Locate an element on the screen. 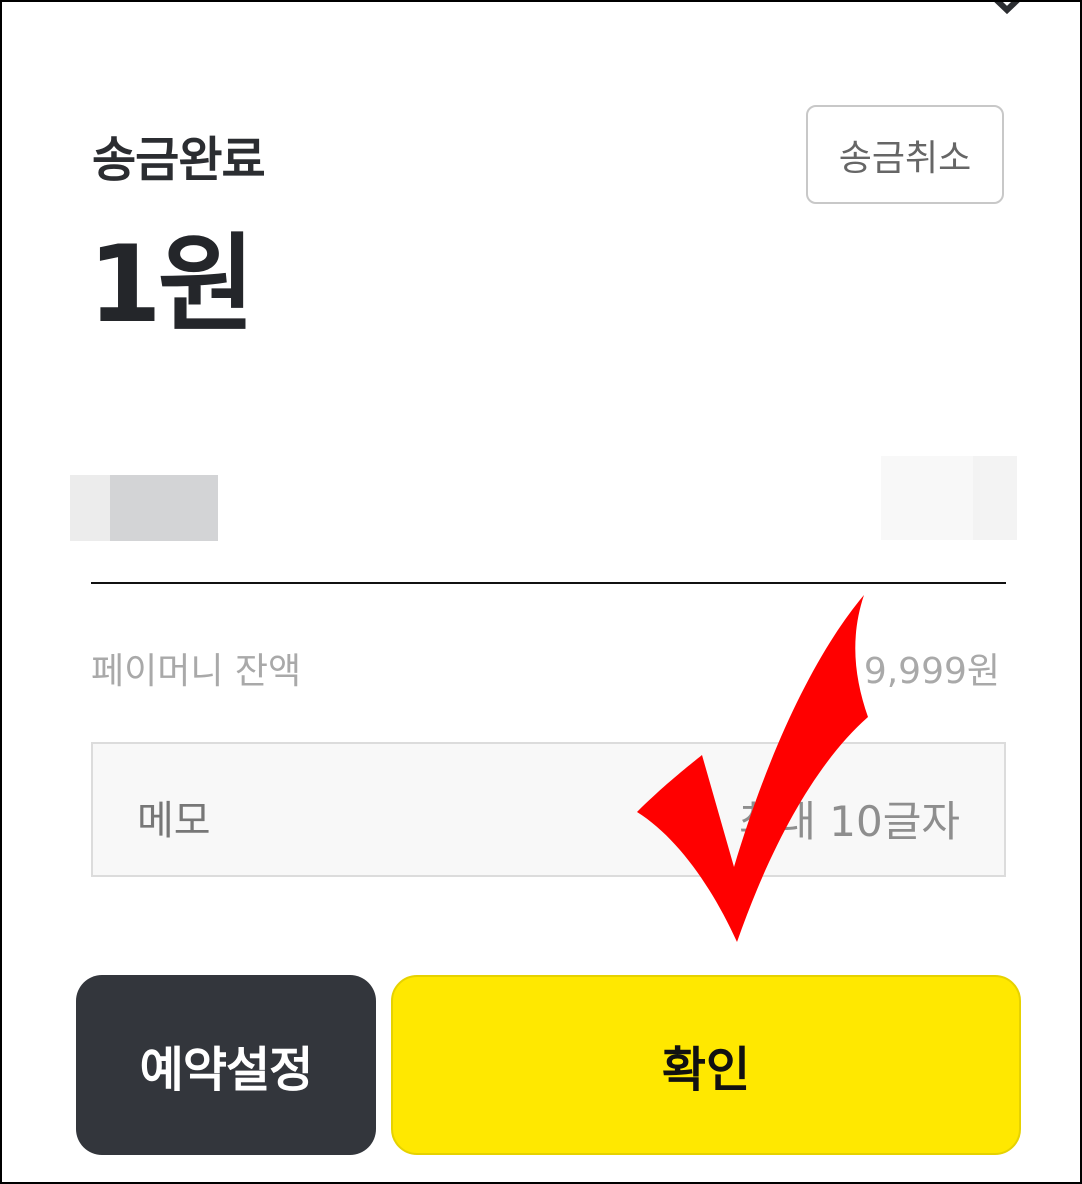 This screenshot has width=1082, height=1184. cancel-transfer-button: 송금취소 is located at coordinates (905, 154).